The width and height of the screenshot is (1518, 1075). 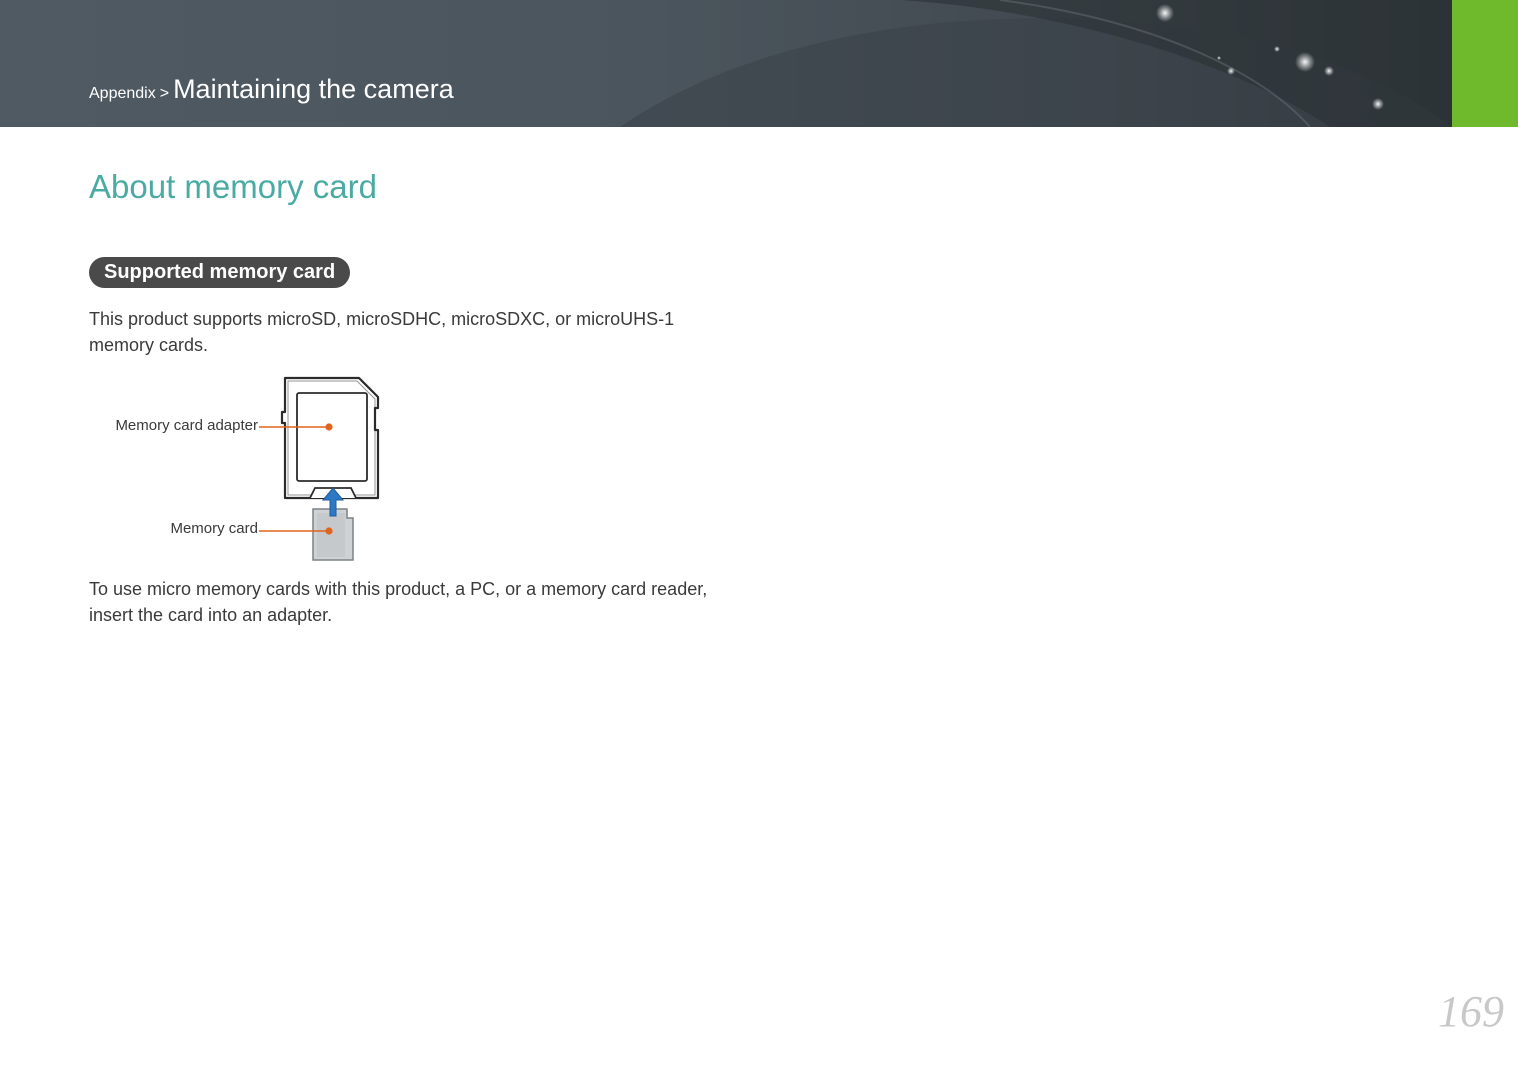 I want to click on chapter-tab, so click(x=1485, y=63).